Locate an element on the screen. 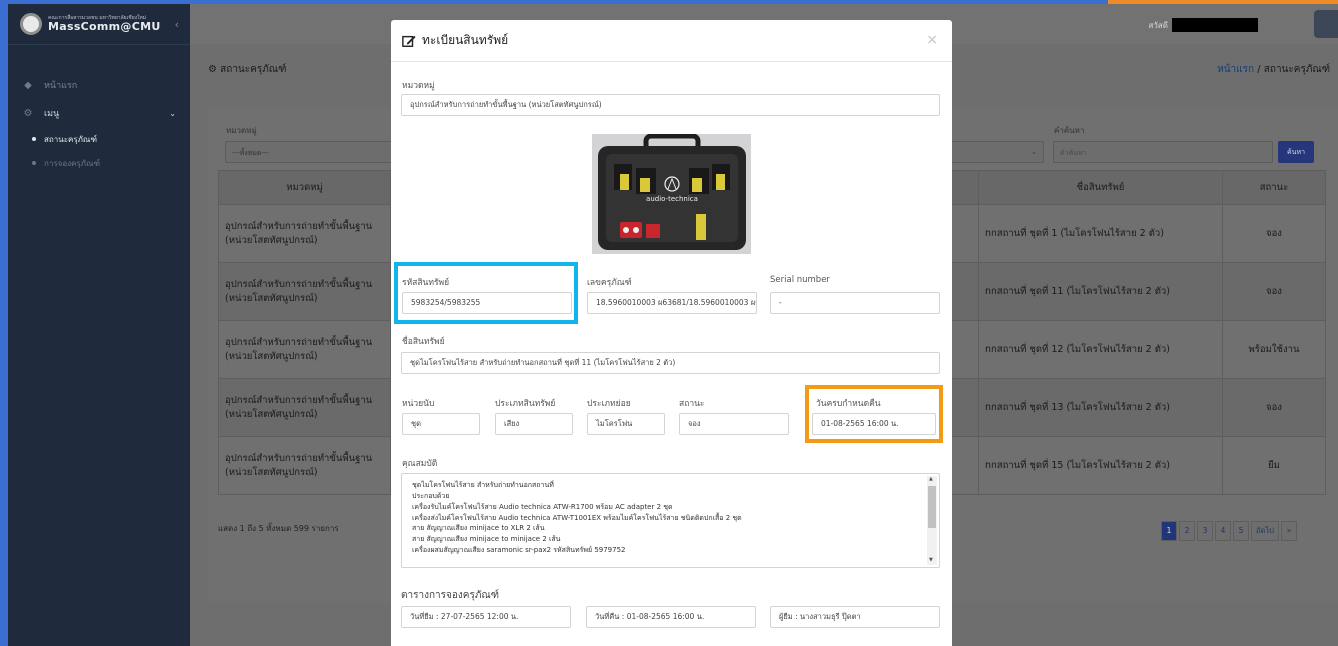 The height and width of the screenshot is (646, 1338). sidebar-item-label: การจองครุภัณฑ์ is located at coordinates (72, 163).